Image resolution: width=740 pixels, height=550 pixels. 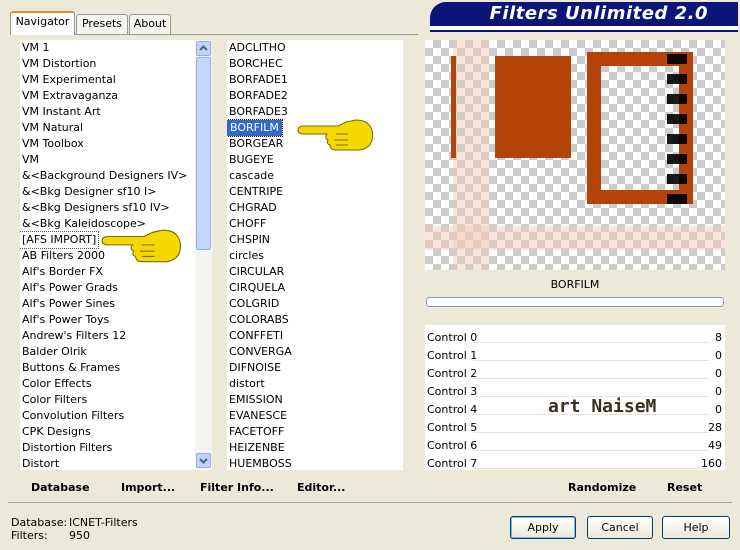 I want to click on filter-item: CIRCULAR, so click(x=255, y=272).